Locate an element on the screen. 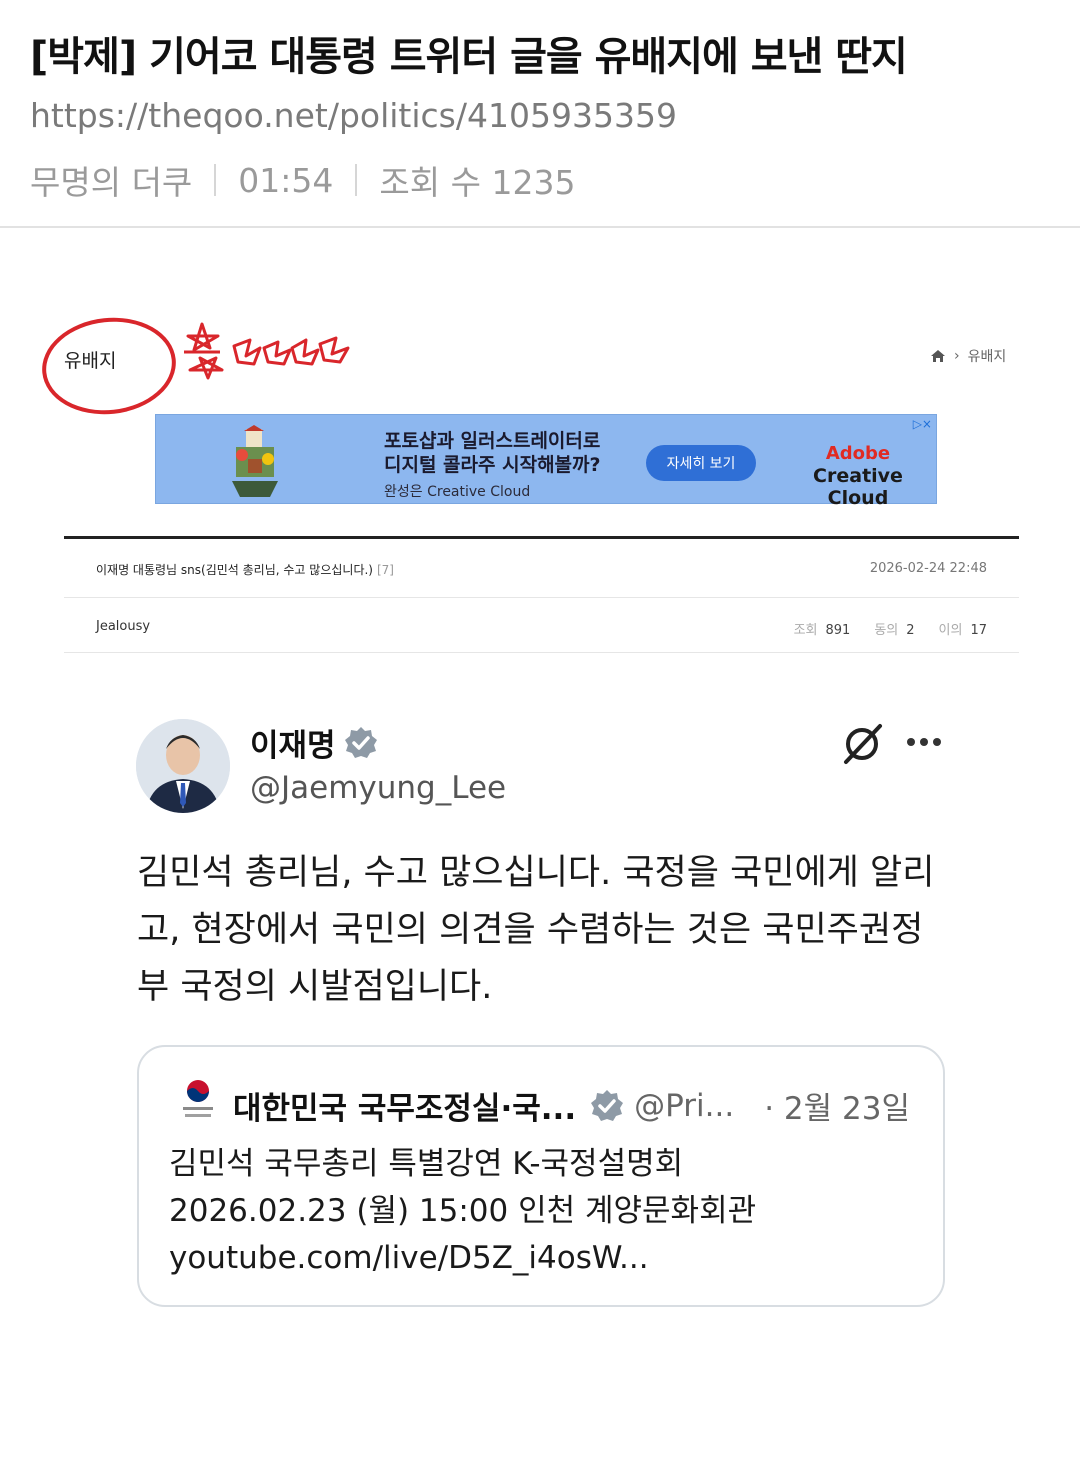 The width and height of the screenshot is (1080, 1461). author-name: 무명의 더쿠 is located at coordinates (111, 182).